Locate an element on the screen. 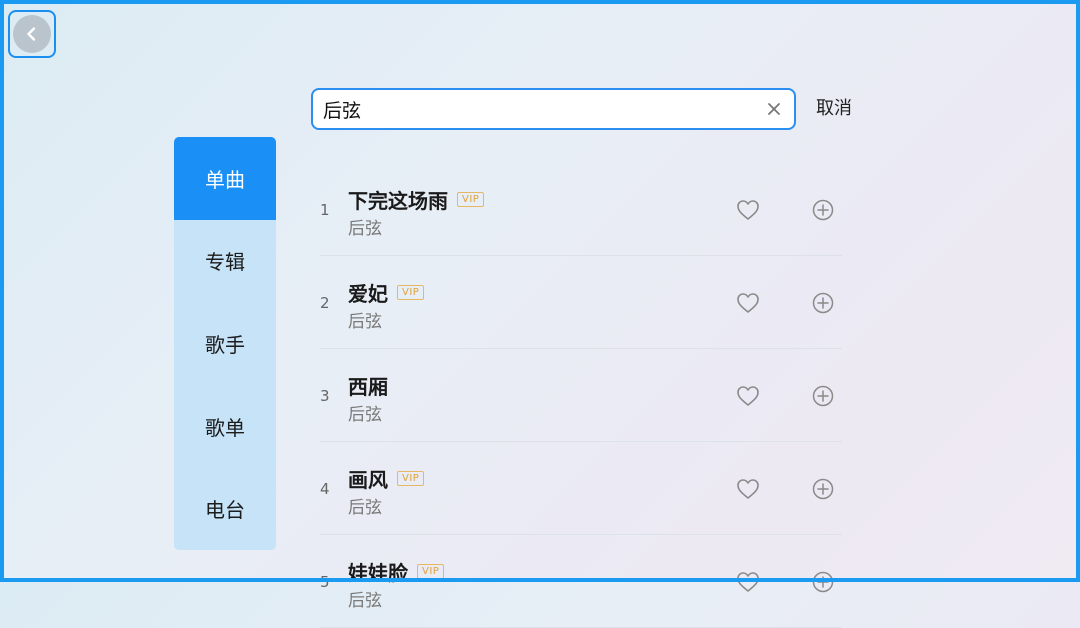 This screenshot has height=628, width=1080. song-title-line: 爱妃 VIP is located at coordinates (386, 292).